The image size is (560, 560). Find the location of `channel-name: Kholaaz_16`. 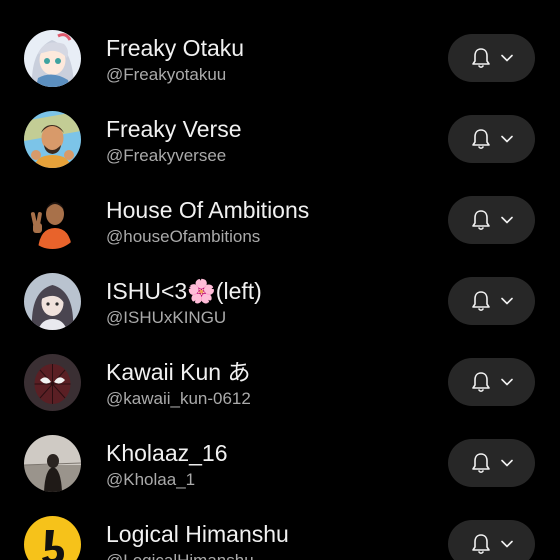

channel-name: Kholaaz_16 is located at coordinates (167, 453).